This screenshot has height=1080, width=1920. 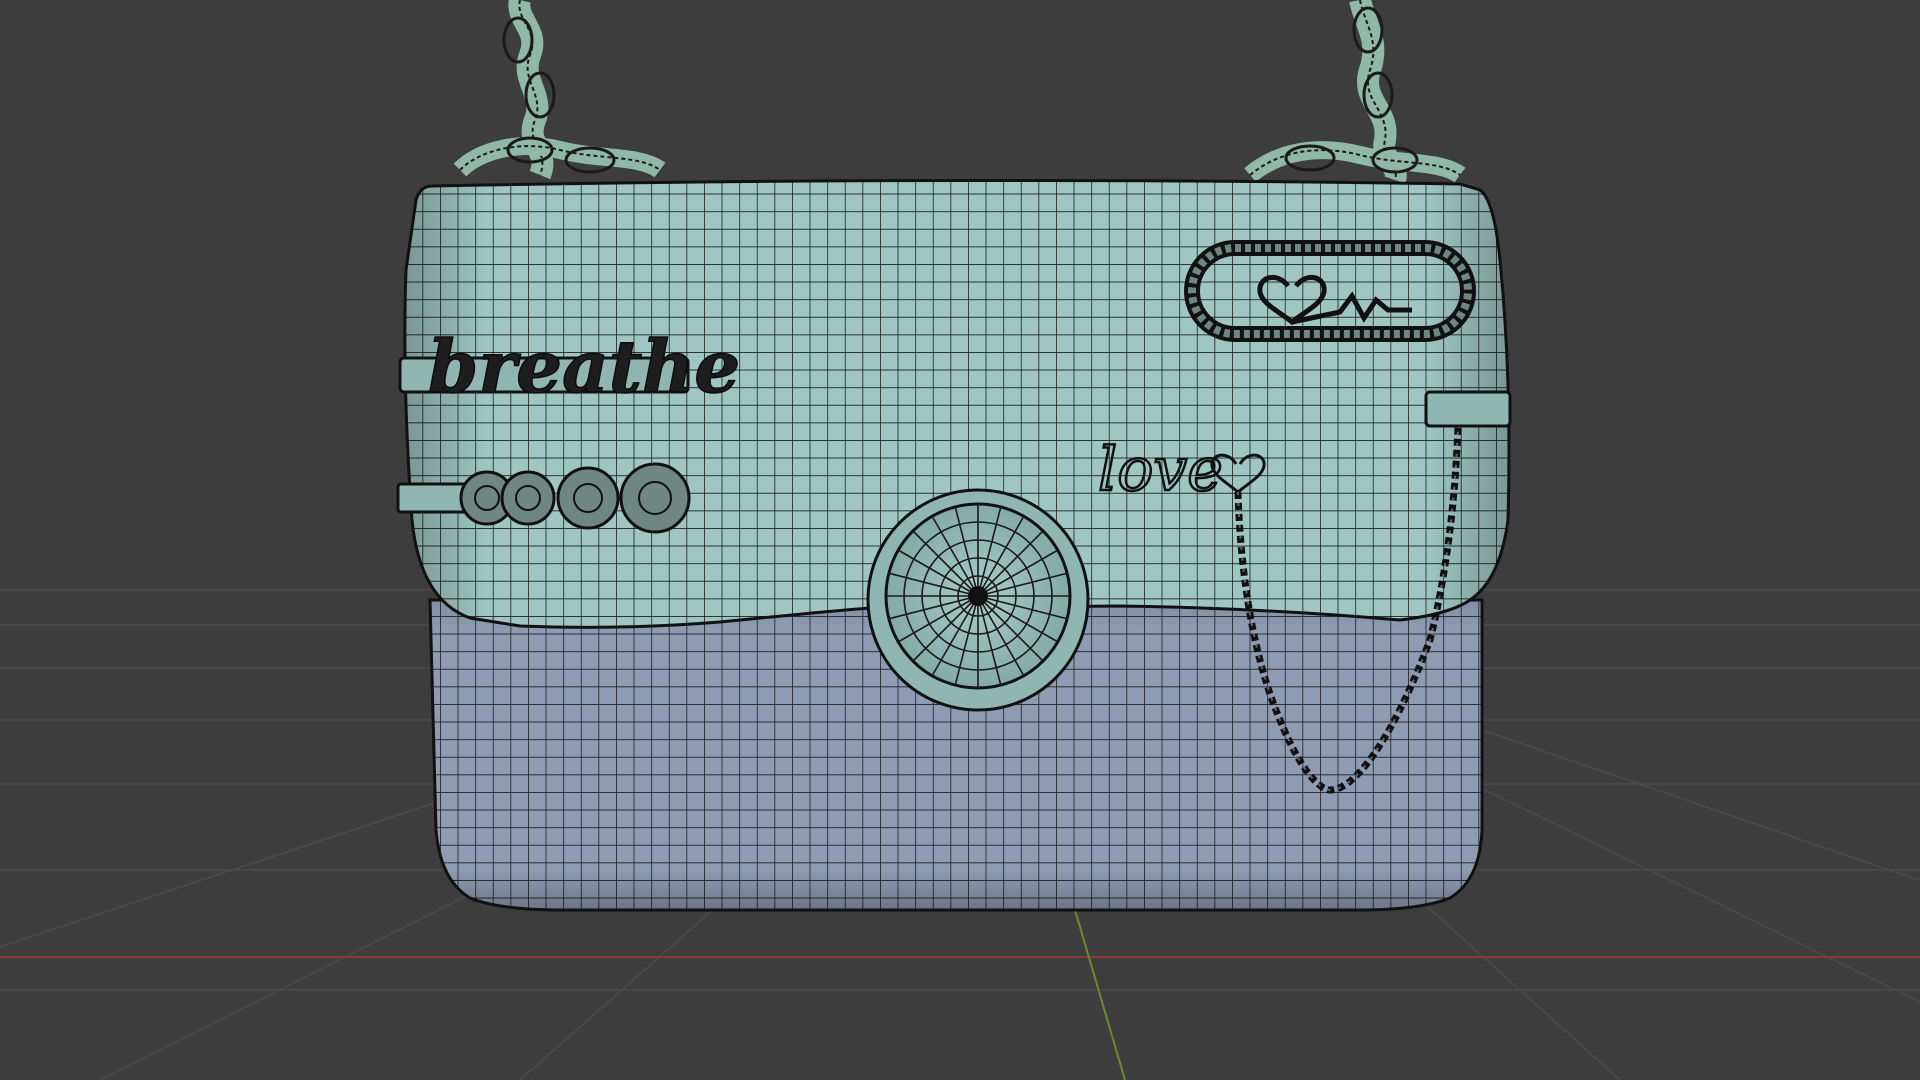 What do you see at coordinates (559, 90) in the screenshot?
I see `chain-strap-left` at bounding box center [559, 90].